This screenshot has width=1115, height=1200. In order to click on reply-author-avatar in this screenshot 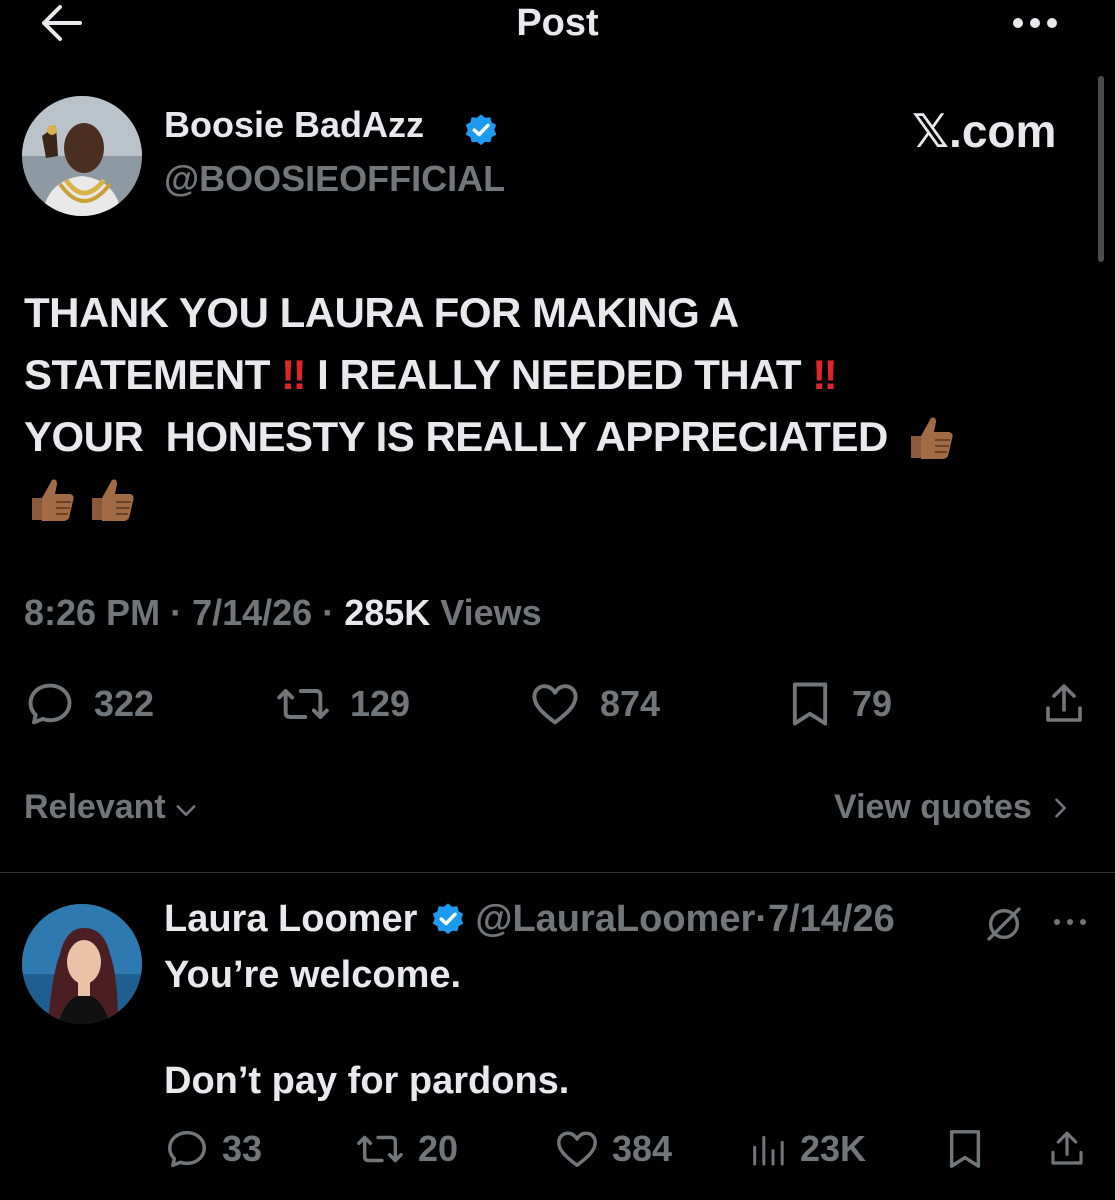, I will do `click(82, 964)`.